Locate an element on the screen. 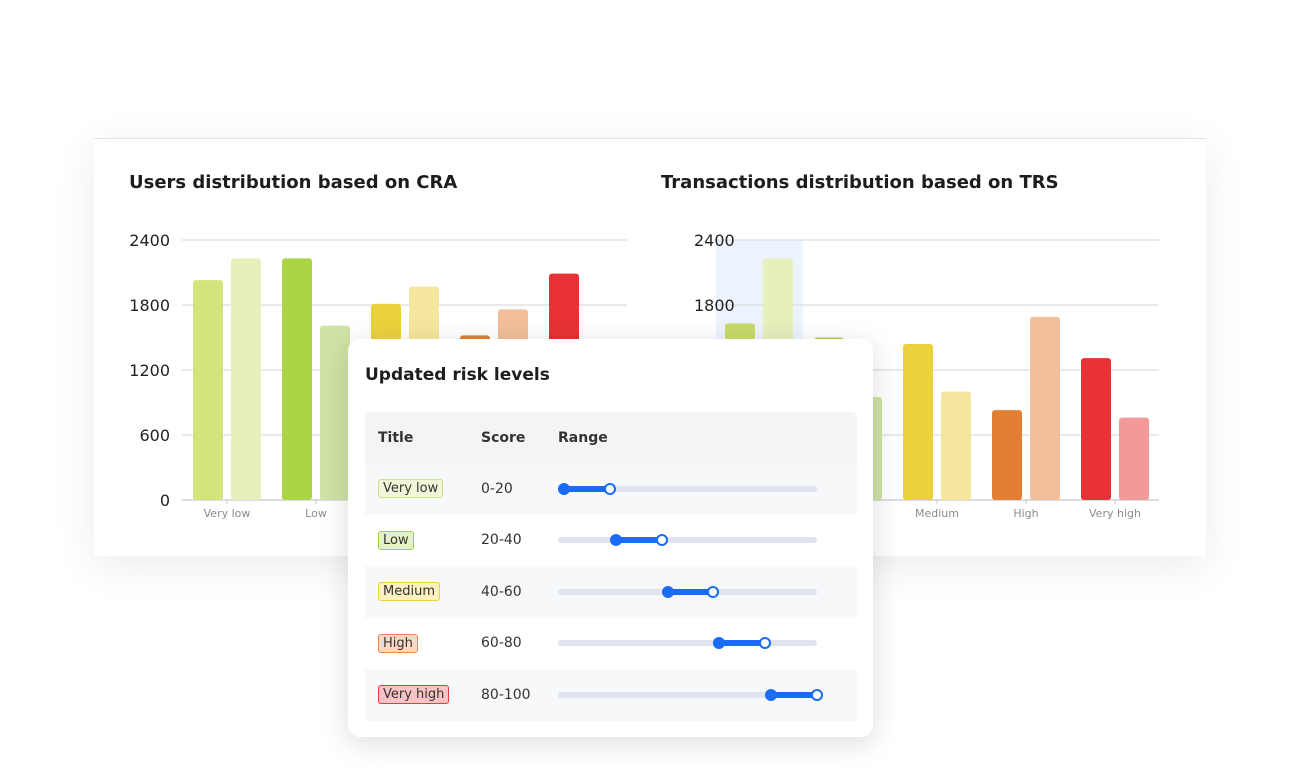  score-value: 40-60 is located at coordinates (501, 591).